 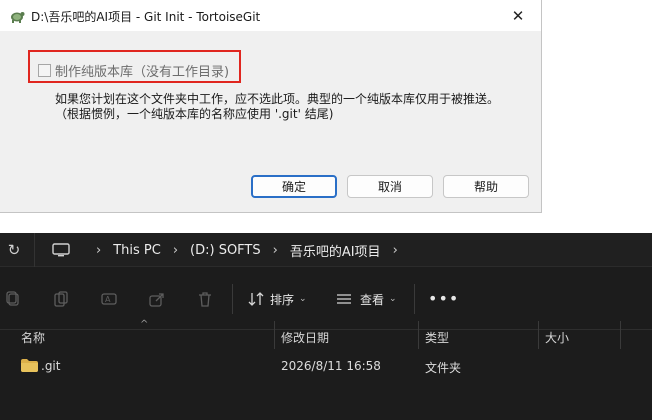 I want to click on sort-ascending-icon: ^, so click(x=144, y=324).